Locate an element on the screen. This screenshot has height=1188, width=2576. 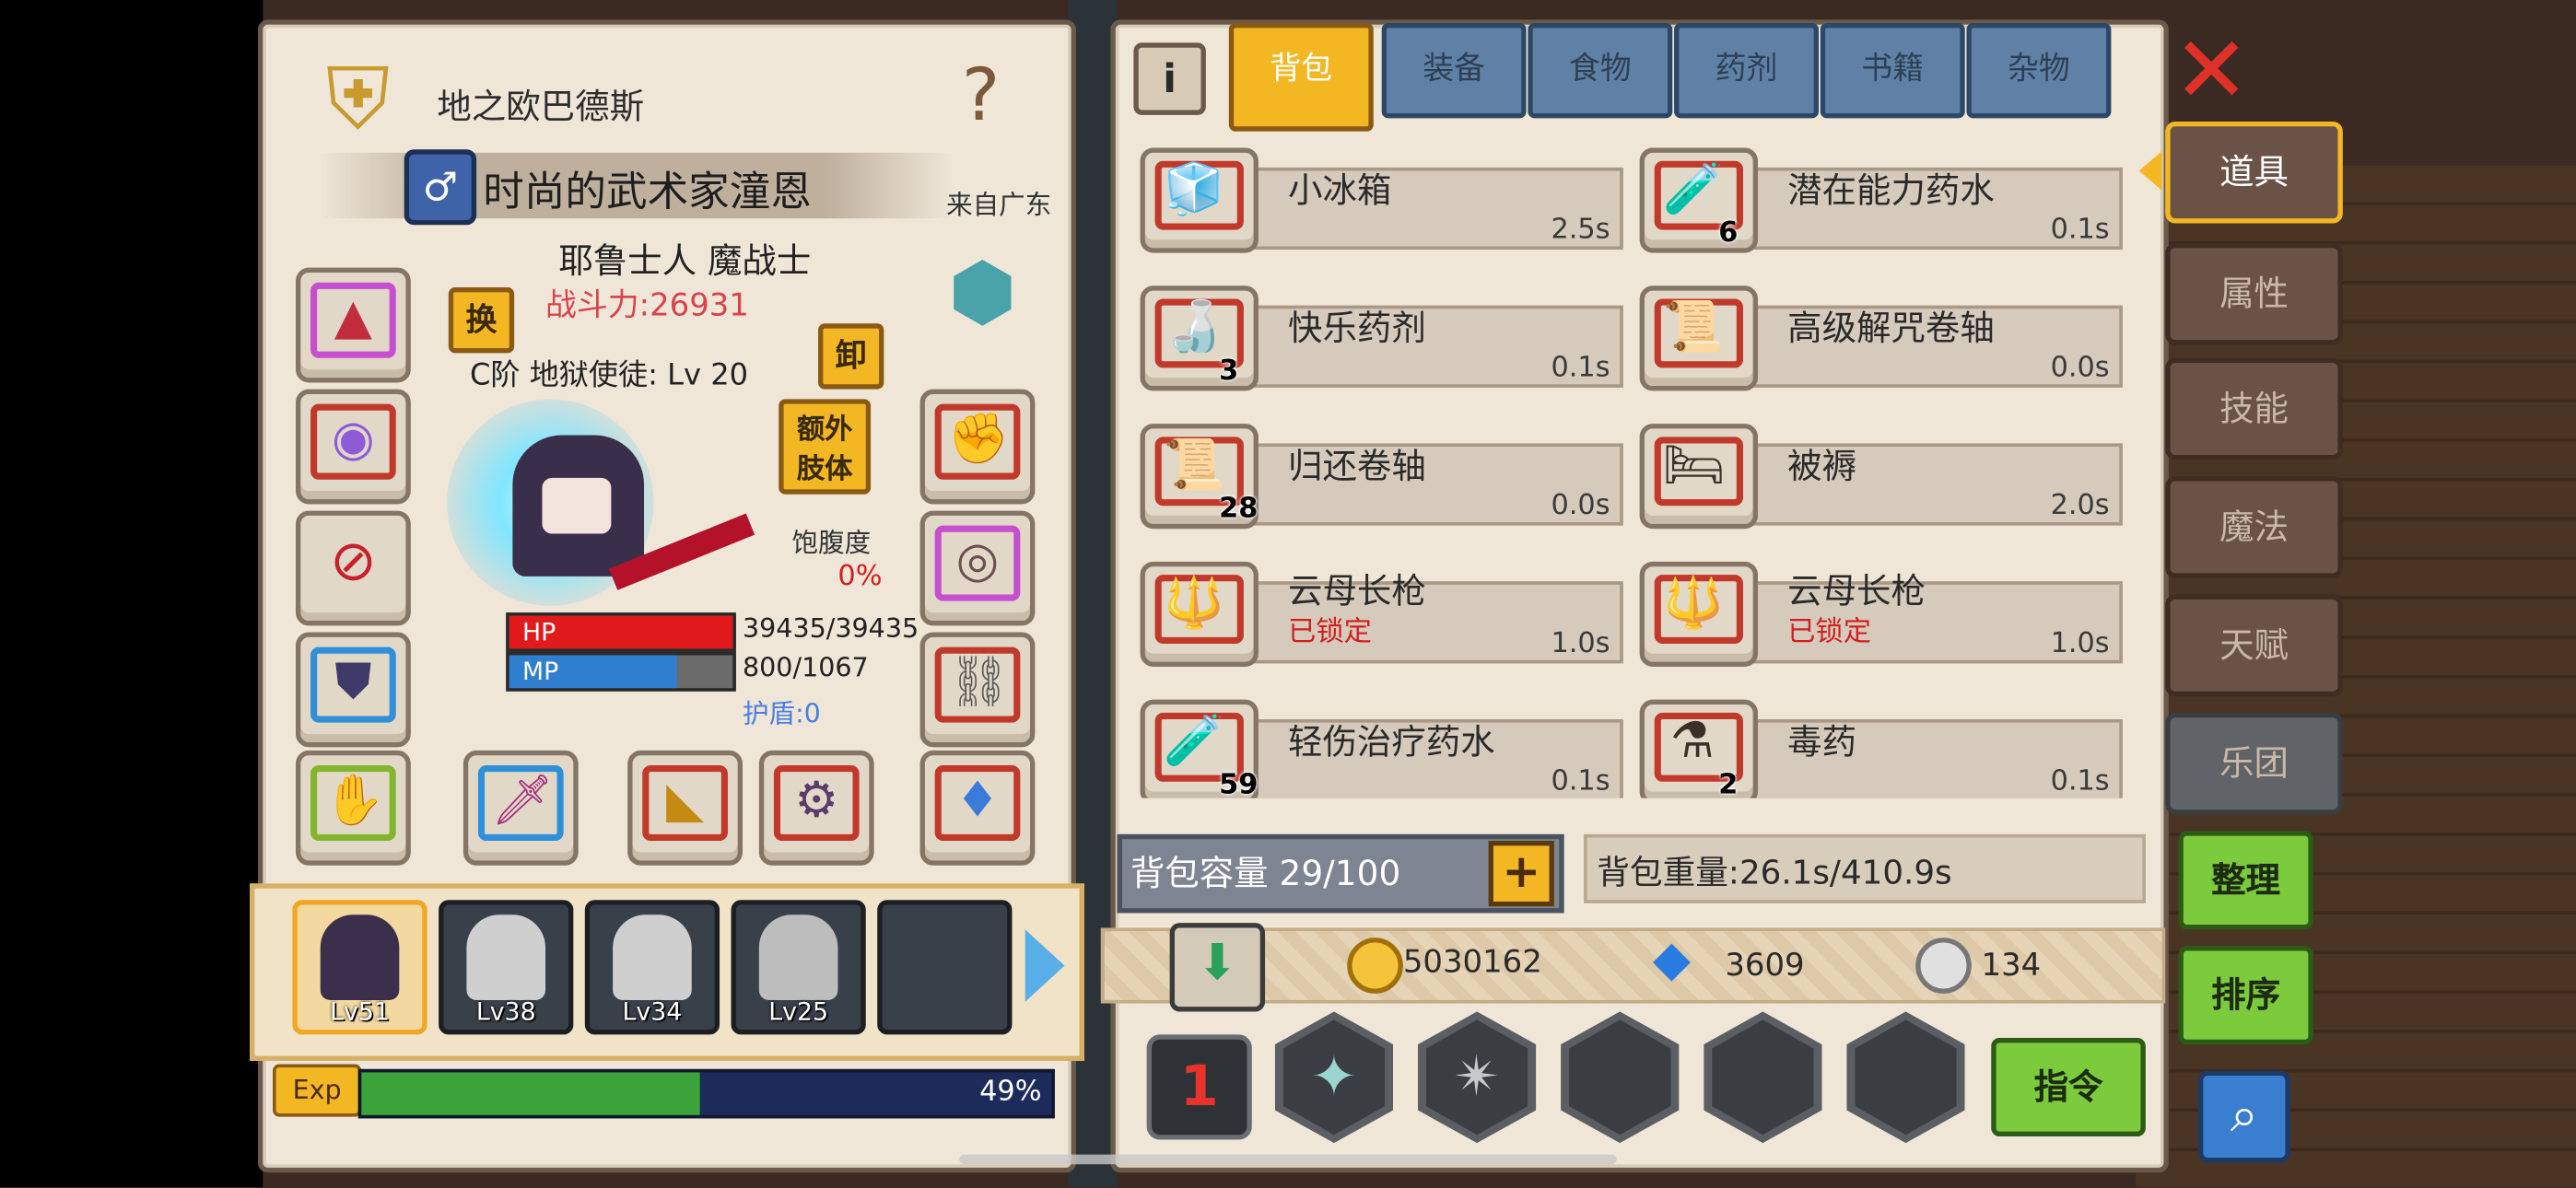
side-tab-band: 乐团 is located at coordinates (2254, 763).